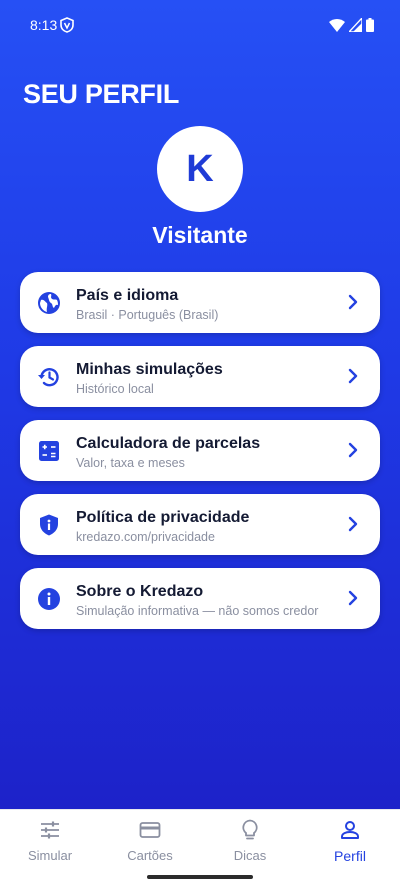 This screenshot has height=889, width=400. What do you see at coordinates (200, 877) in the screenshot?
I see `home-indicator` at bounding box center [200, 877].